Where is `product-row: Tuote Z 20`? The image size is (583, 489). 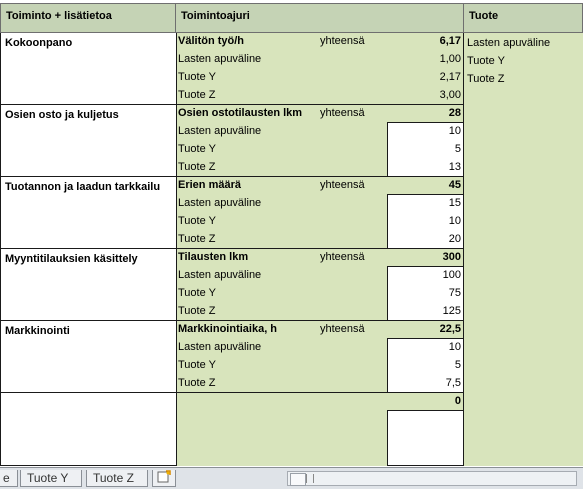
product-row: Tuote Z 20 is located at coordinates (320, 240).